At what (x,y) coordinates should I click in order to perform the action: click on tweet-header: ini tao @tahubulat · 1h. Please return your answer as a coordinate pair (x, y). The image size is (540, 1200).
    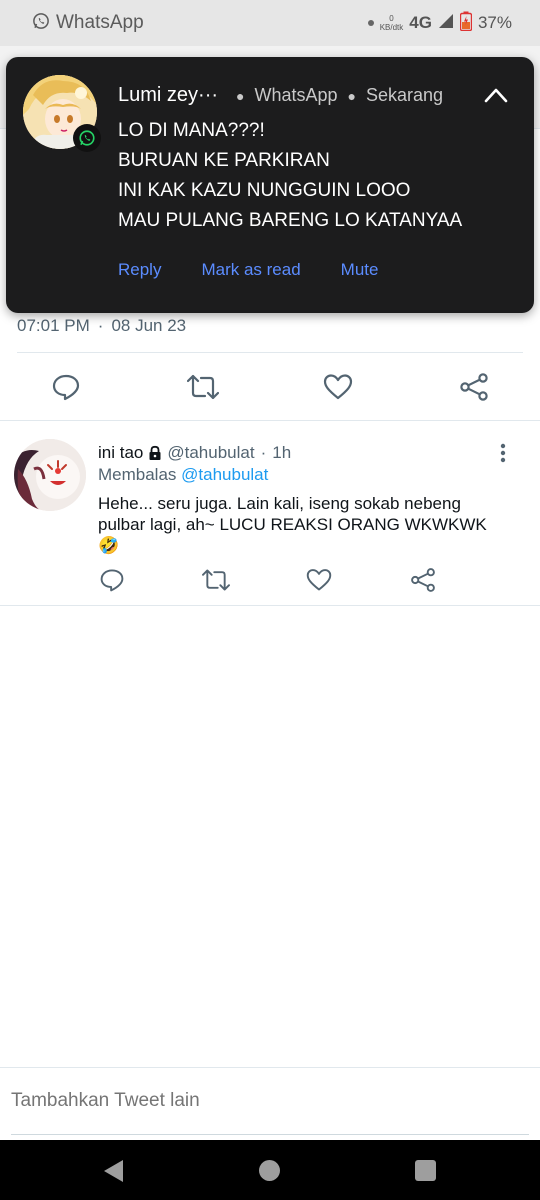
    Looking at the image, I should click on (194, 453).